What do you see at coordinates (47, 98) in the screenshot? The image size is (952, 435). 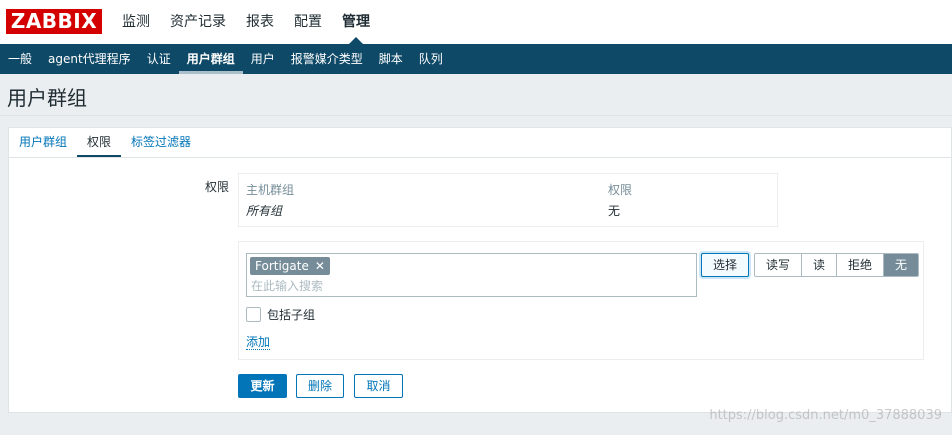 I see `page-title: 用户群组` at bounding box center [47, 98].